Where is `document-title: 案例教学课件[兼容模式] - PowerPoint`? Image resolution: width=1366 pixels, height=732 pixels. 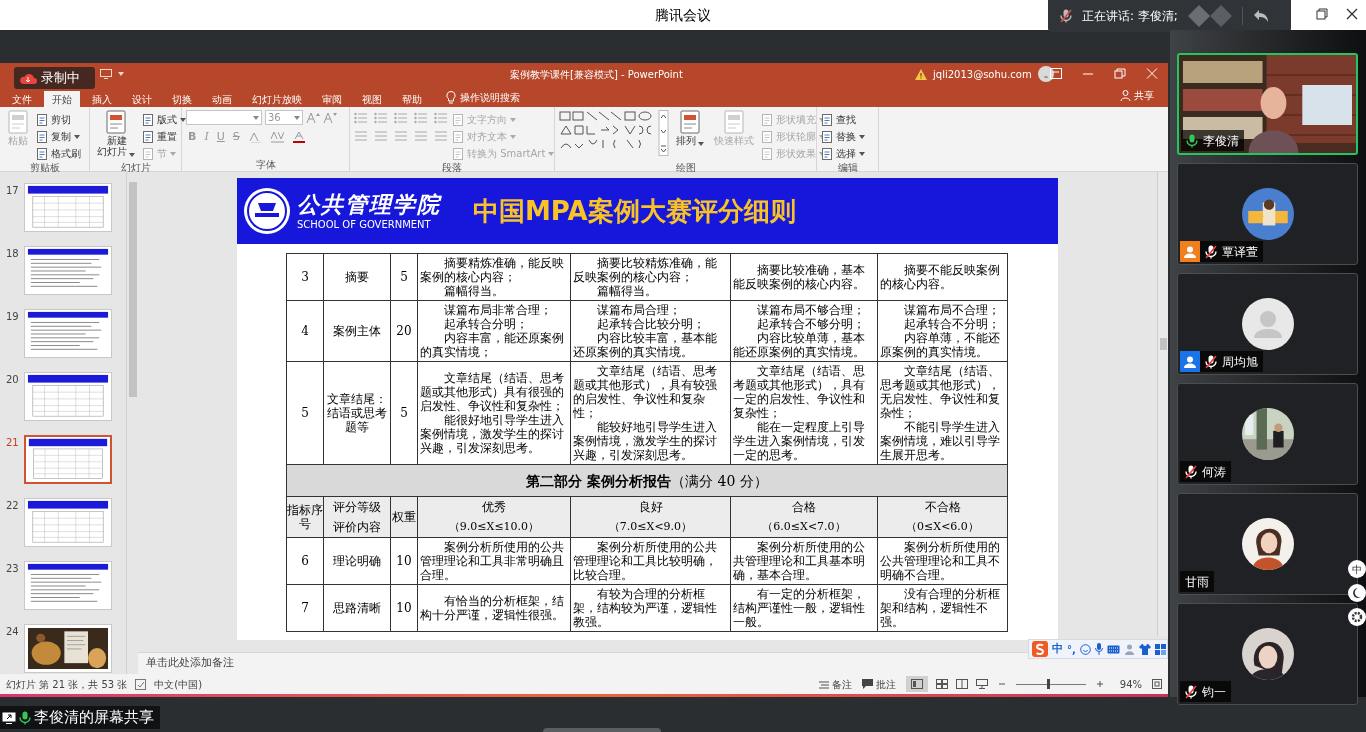
document-title: 案例教学课件[兼容模式] - PowerPoint is located at coordinates (596, 75).